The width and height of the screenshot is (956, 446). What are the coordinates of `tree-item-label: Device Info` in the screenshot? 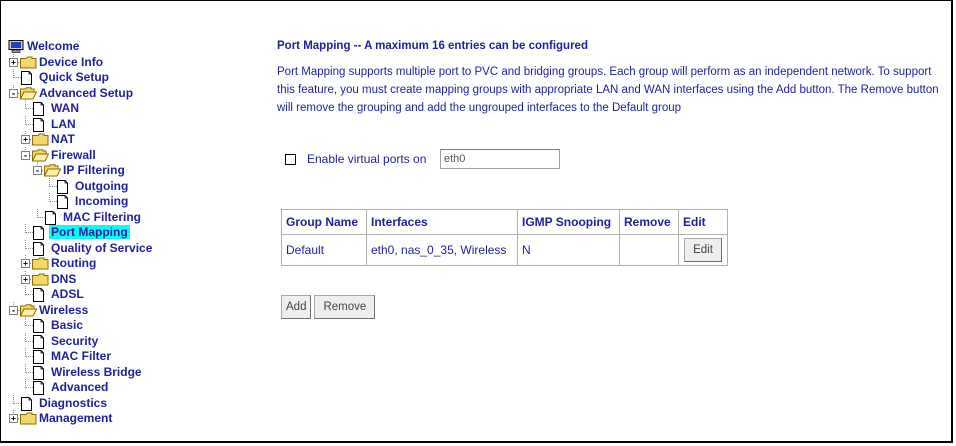 It's located at (71, 62).